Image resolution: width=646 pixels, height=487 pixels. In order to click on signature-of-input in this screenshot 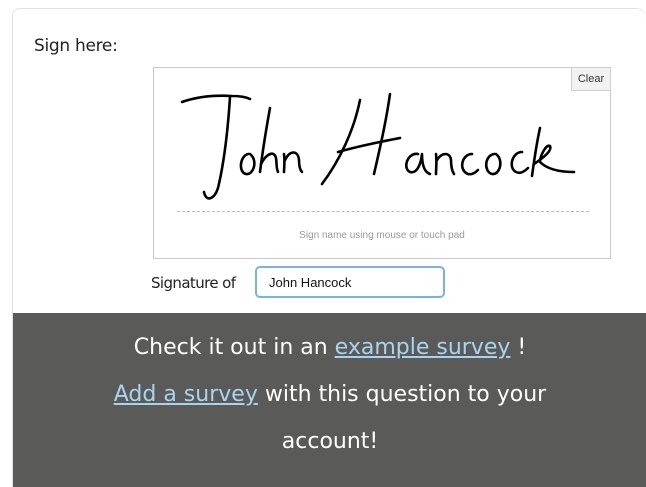, I will do `click(350, 282)`.